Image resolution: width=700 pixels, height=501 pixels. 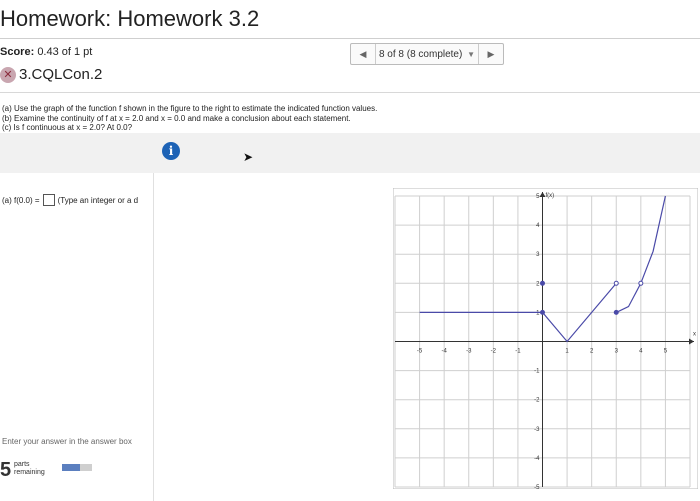 I want to click on answer-input, so click(x=48, y=200).